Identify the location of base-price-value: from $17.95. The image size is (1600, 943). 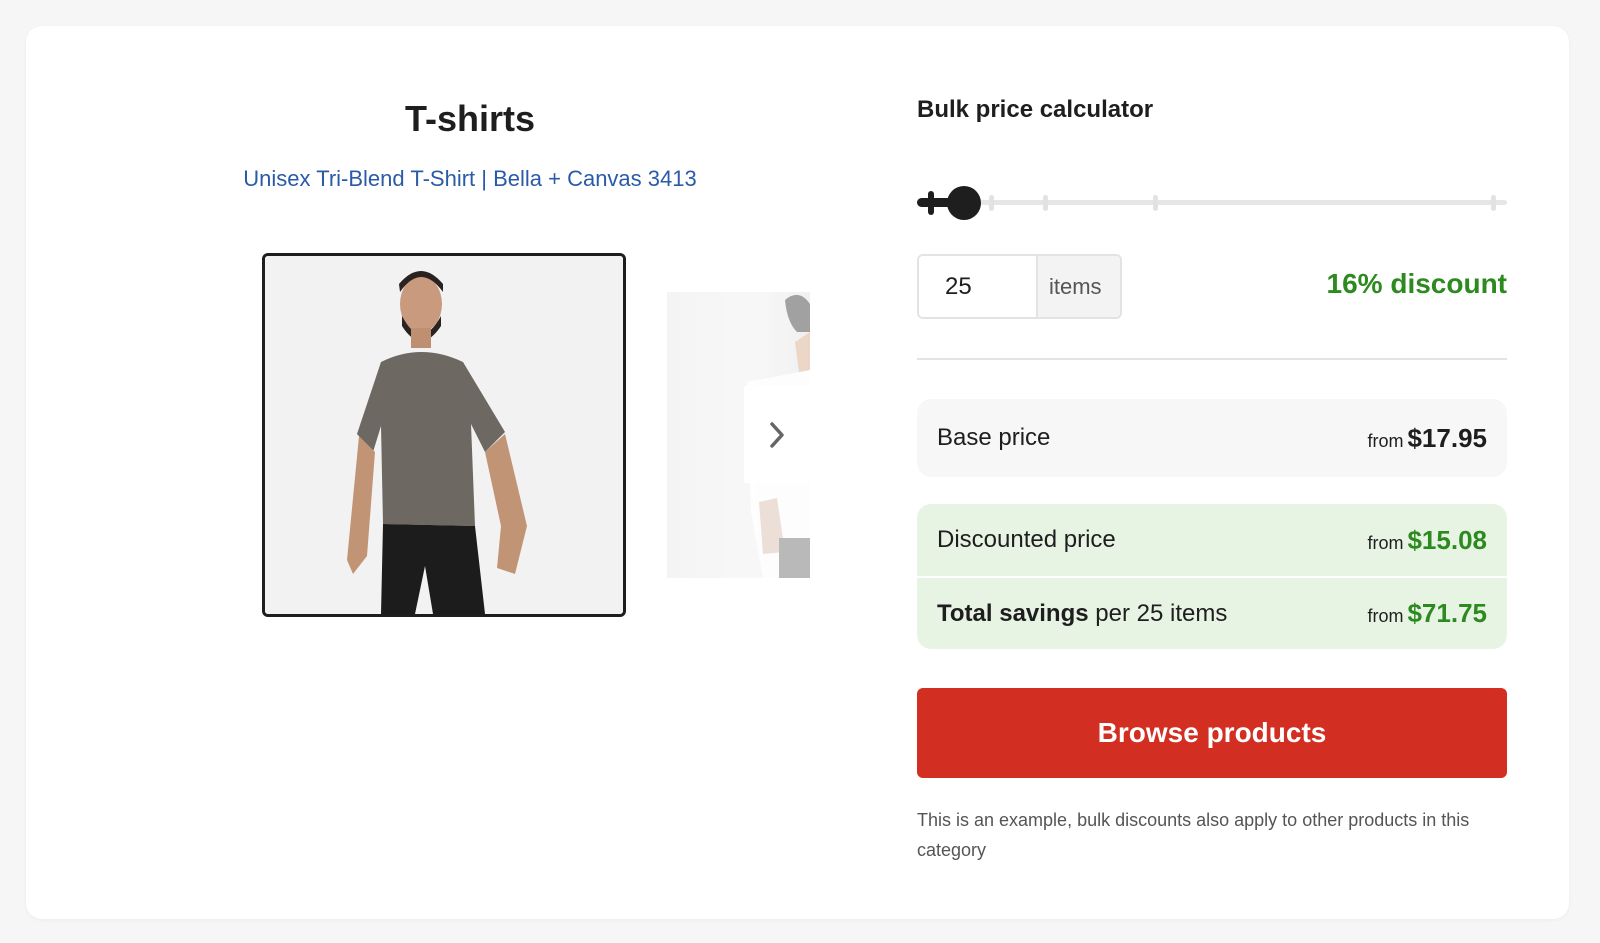
(1427, 438).